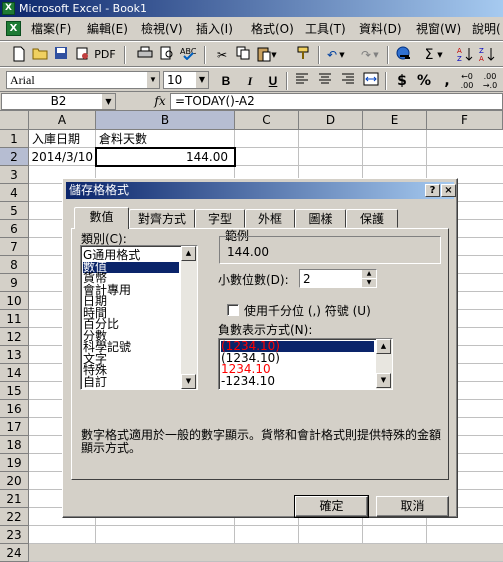 The width and height of the screenshot is (503, 562). What do you see at coordinates (274, 55) in the screenshot?
I see `paste-dropdown-icon: ▼` at bounding box center [274, 55].